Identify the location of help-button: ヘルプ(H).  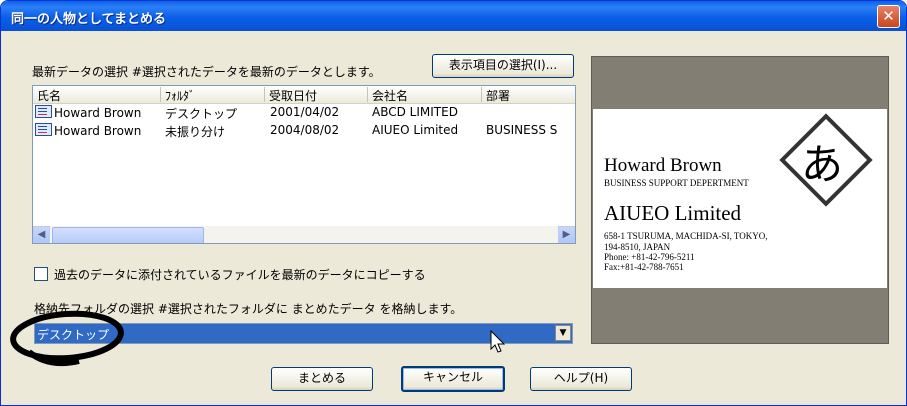
(581, 379).